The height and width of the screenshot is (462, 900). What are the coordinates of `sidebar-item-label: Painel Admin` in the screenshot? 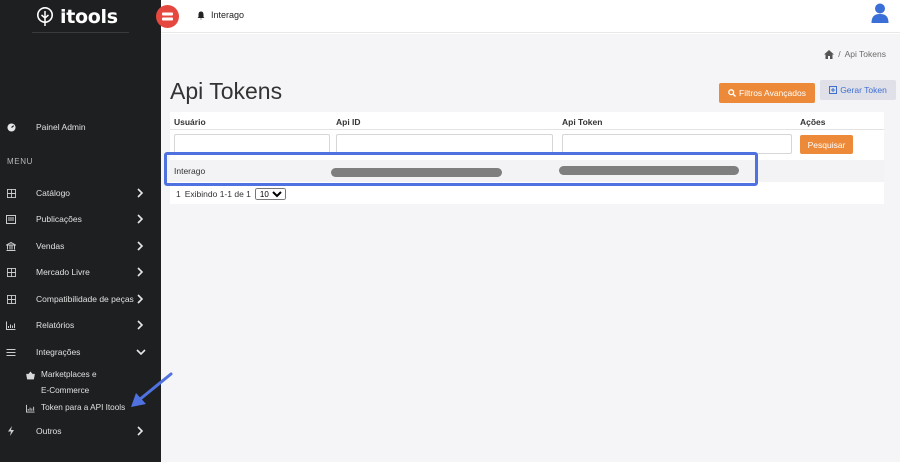 It's located at (61, 127).